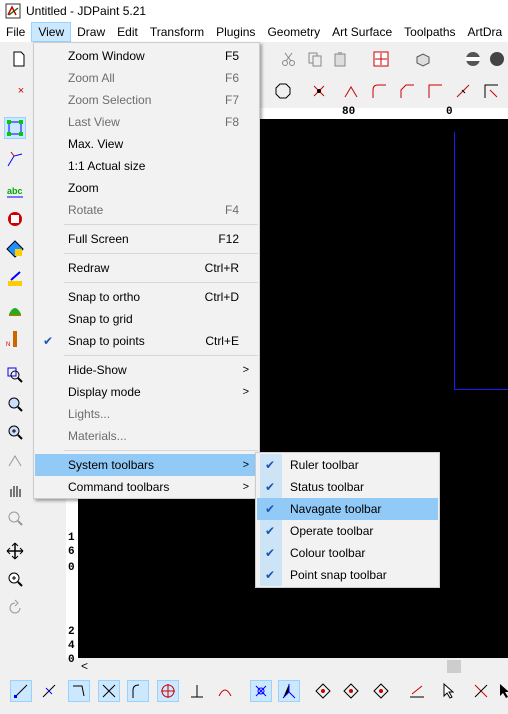 Image resolution: width=508 pixels, height=714 pixels. What do you see at coordinates (15, 339) in the screenshot?
I see `measure-tool-button: N` at bounding box center [15, 339].